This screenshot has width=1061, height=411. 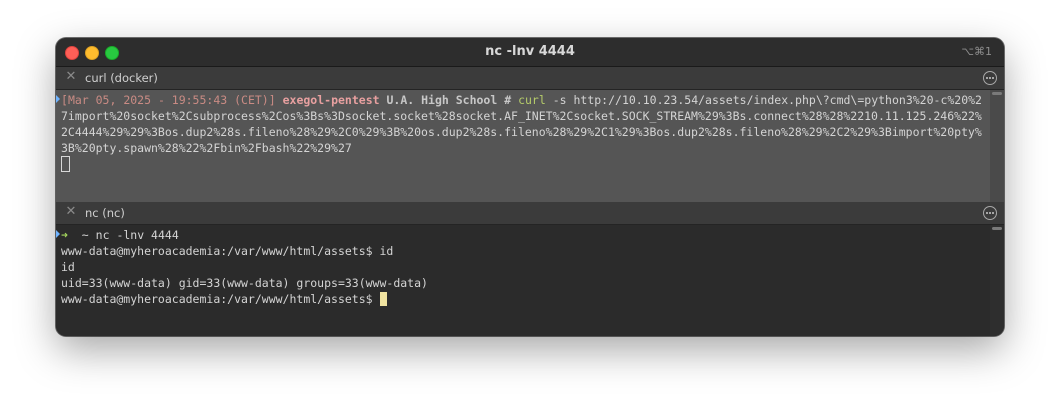 What do you see at coordinates (105, 213) in the screenshot?
I see `pane-title-nc: nc (nc)` at bounding box center [105, 213].